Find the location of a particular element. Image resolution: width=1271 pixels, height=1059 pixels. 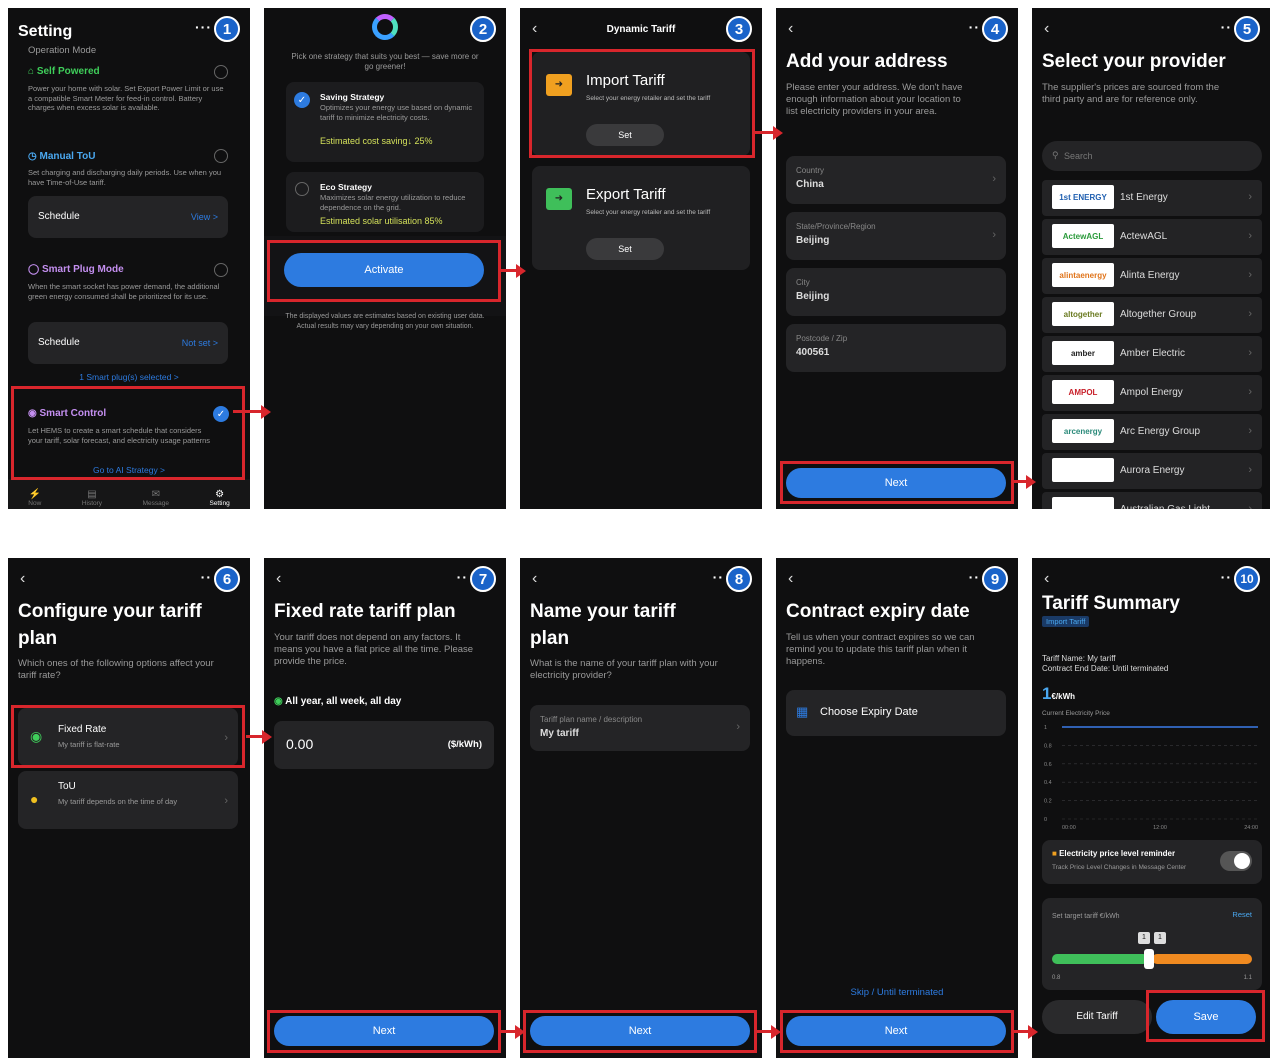

page-title: Fixed rate tariff plan is located at coordinates (365, 611).